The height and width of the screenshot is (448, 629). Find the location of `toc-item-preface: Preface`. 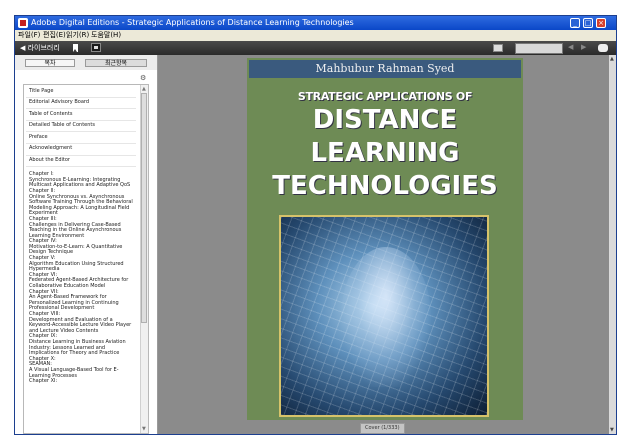

toc-item-preface: Preface is located at coordinates (81, 138).